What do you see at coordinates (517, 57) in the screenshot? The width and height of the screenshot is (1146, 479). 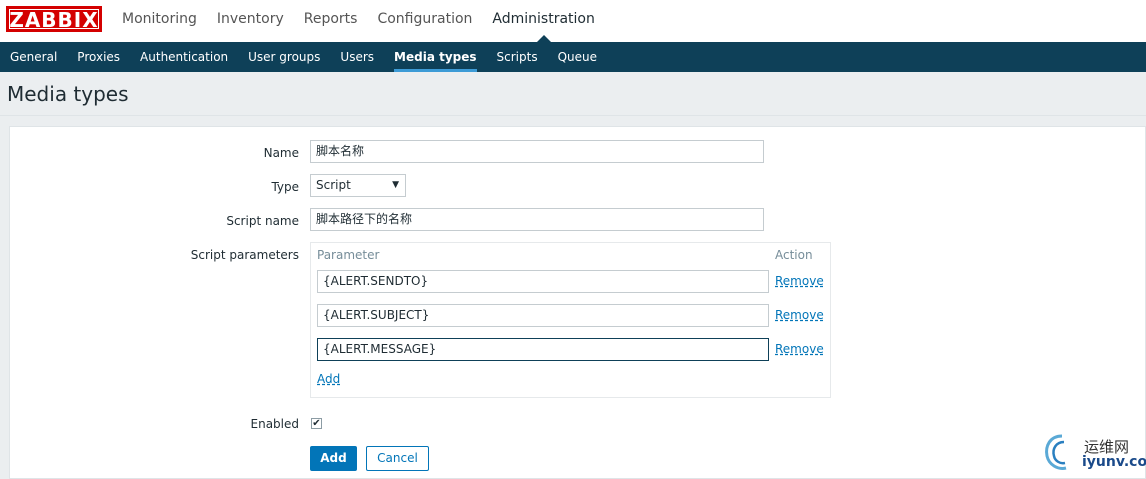 I see `sub-nav-scripts: Scripts` at bounding box center [517, 57].